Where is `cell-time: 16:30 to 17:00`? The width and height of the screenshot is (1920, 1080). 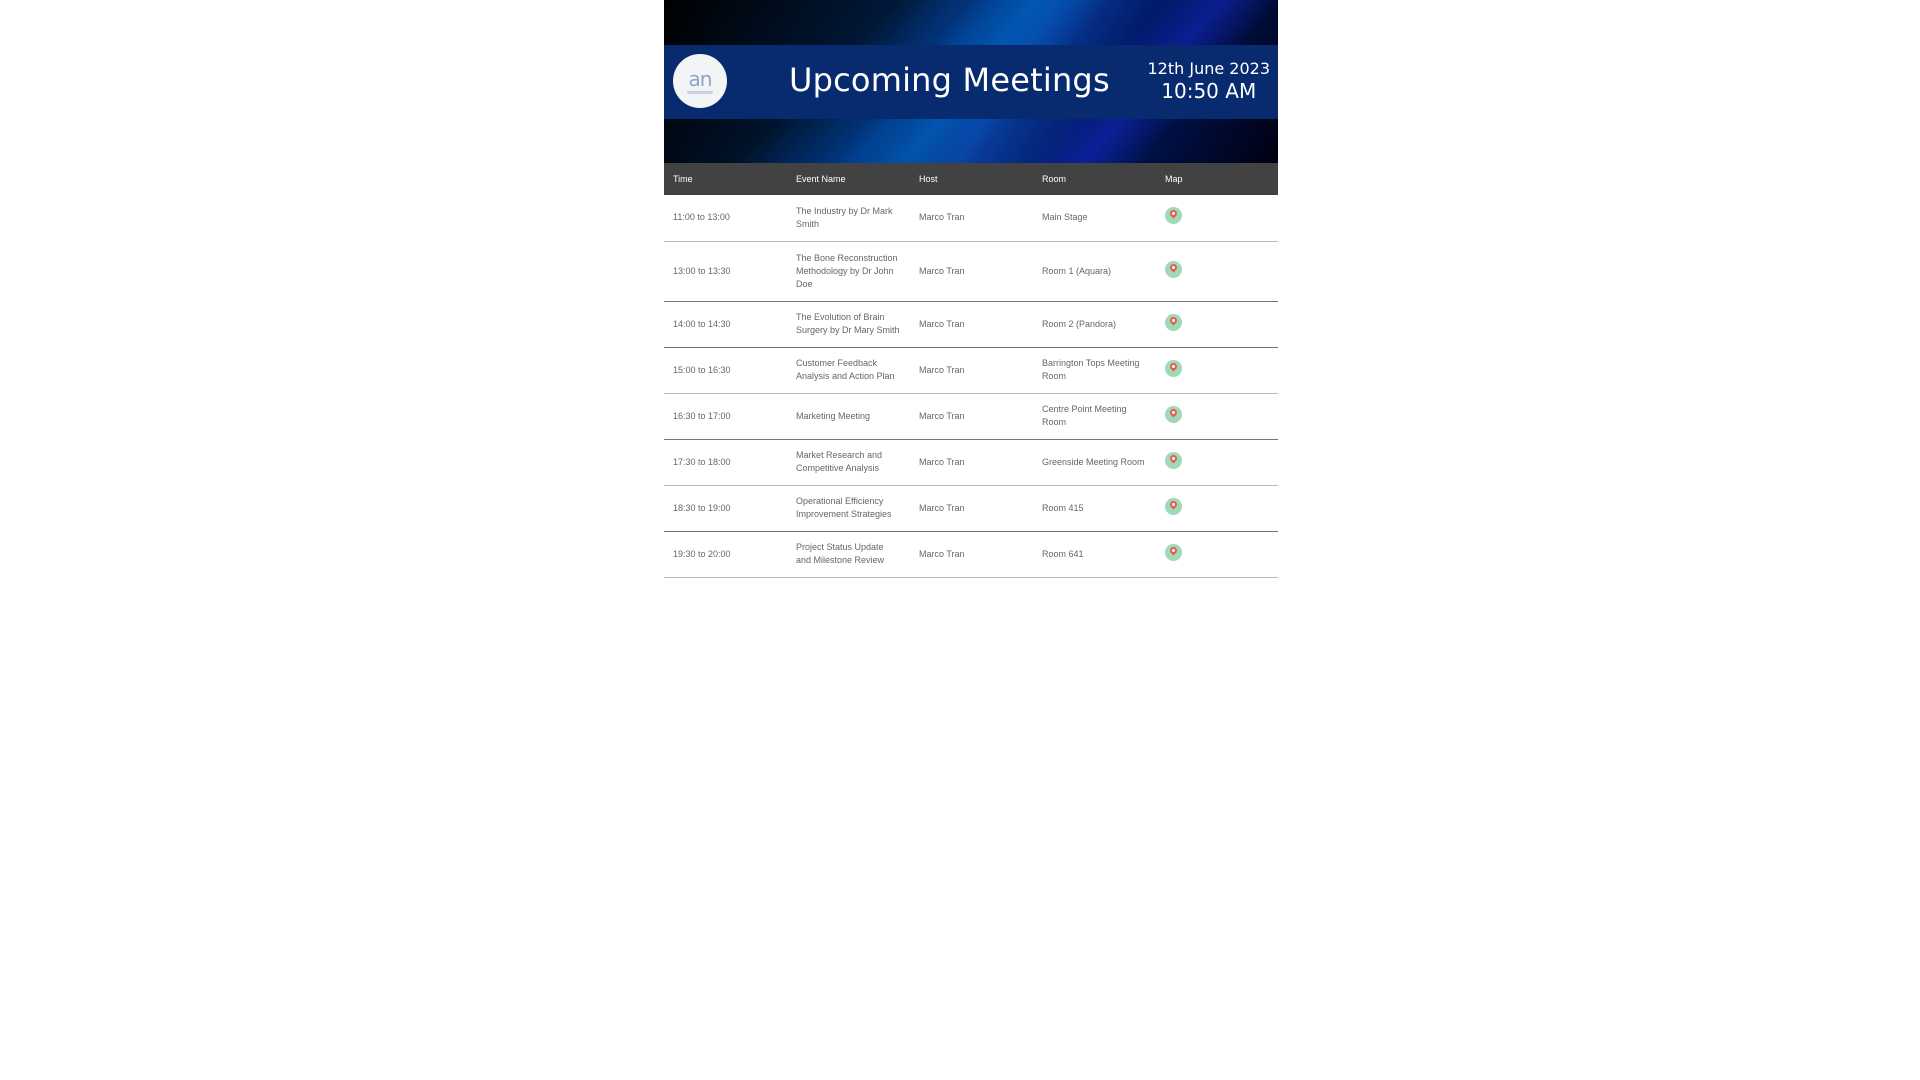
cell-time: 16:30 to 17:00 is located at coordinates (725, 416).